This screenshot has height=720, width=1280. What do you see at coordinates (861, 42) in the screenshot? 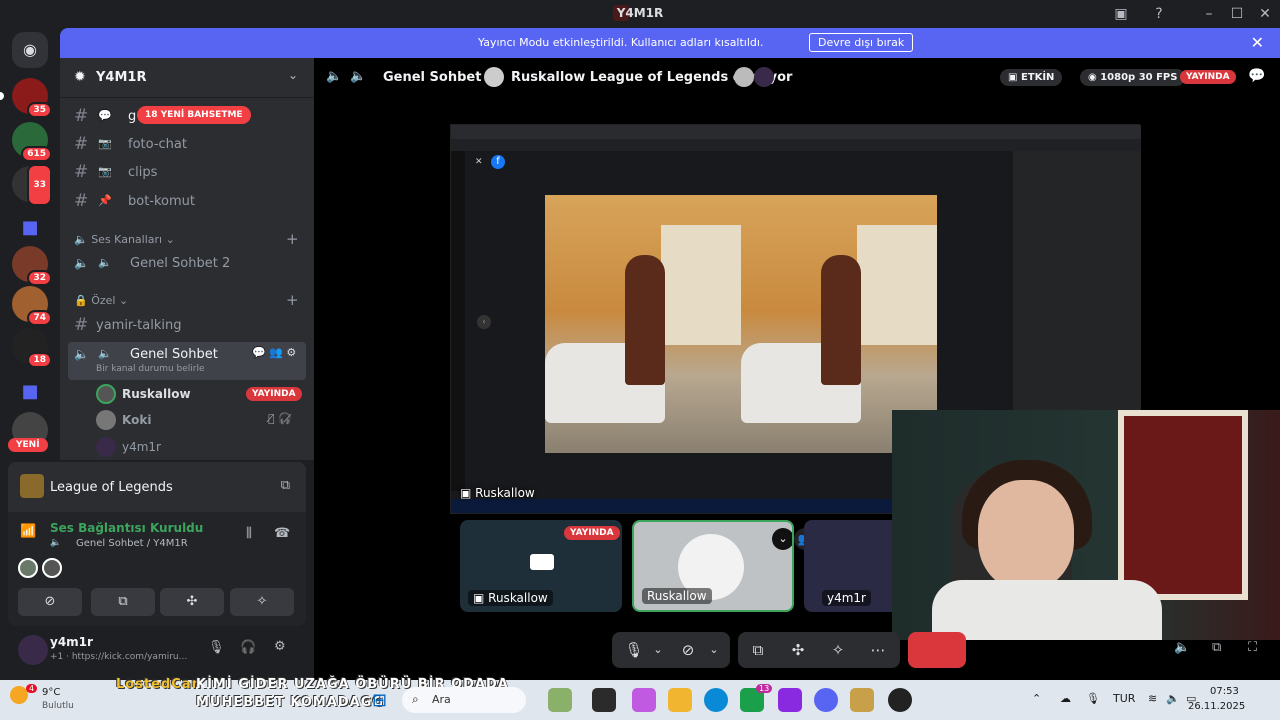
I see `disable-button: Devre dışı bırak` at bounding box center [861, 42].